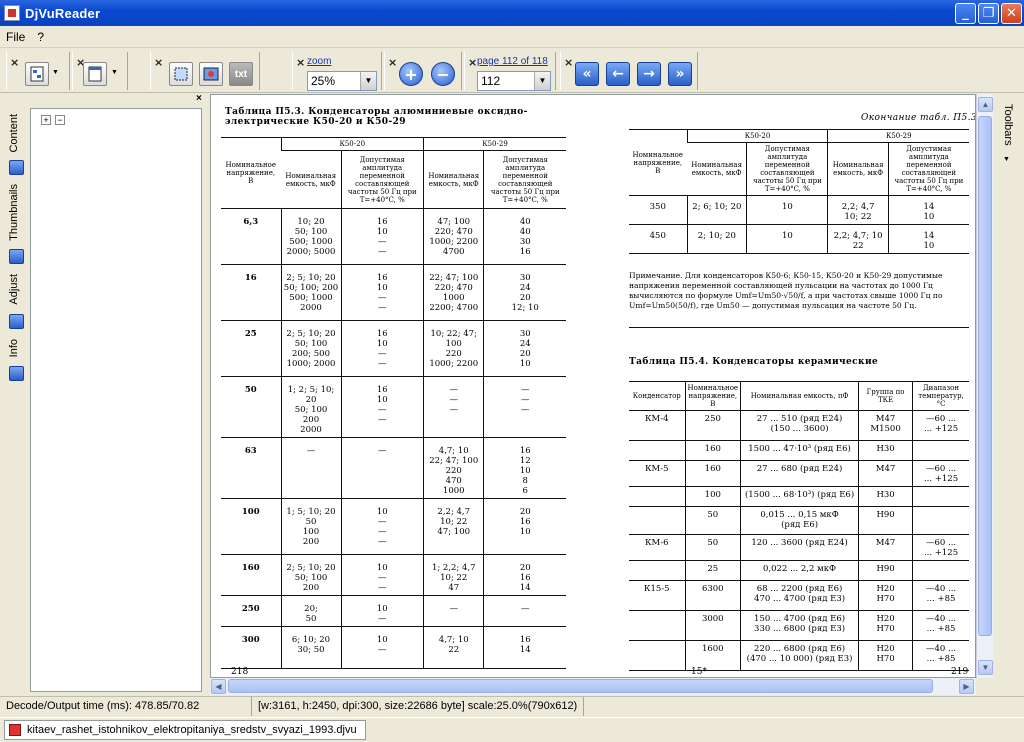 The image size is (1024, 742). I want to click on table-cell: 16, so click(251, 292).